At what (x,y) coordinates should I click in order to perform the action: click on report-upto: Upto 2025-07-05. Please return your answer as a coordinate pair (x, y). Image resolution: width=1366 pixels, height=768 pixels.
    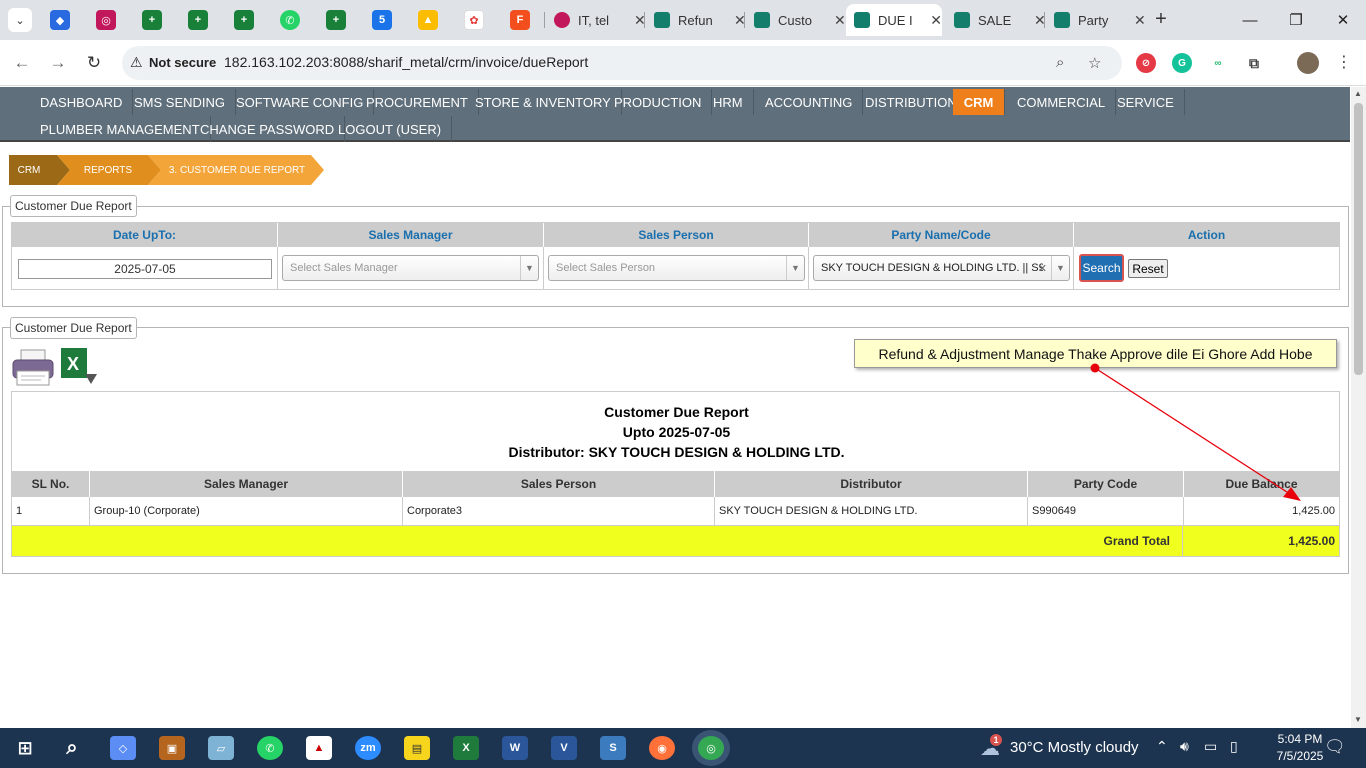
    Looking at the image, I should click on (676, 432).